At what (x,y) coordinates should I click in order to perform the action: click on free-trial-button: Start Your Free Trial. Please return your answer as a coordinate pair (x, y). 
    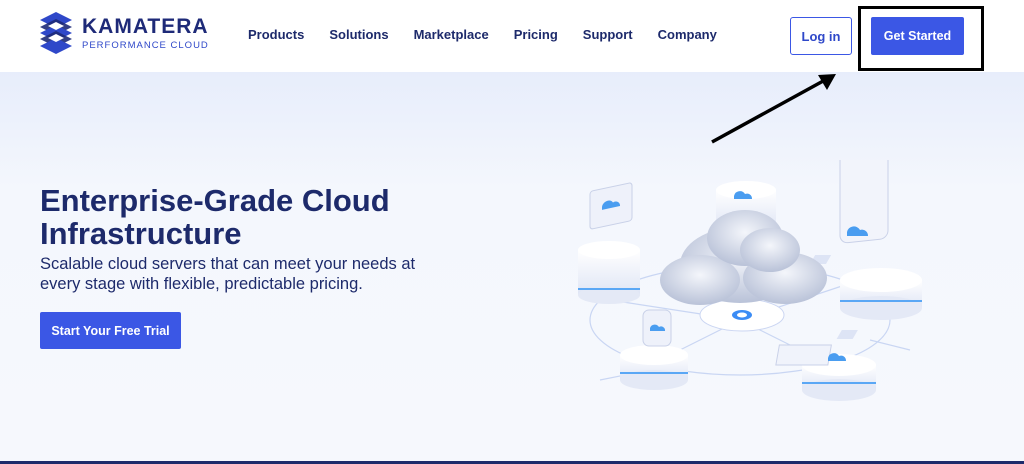
    Looking at the image, I should click on (110, 330).